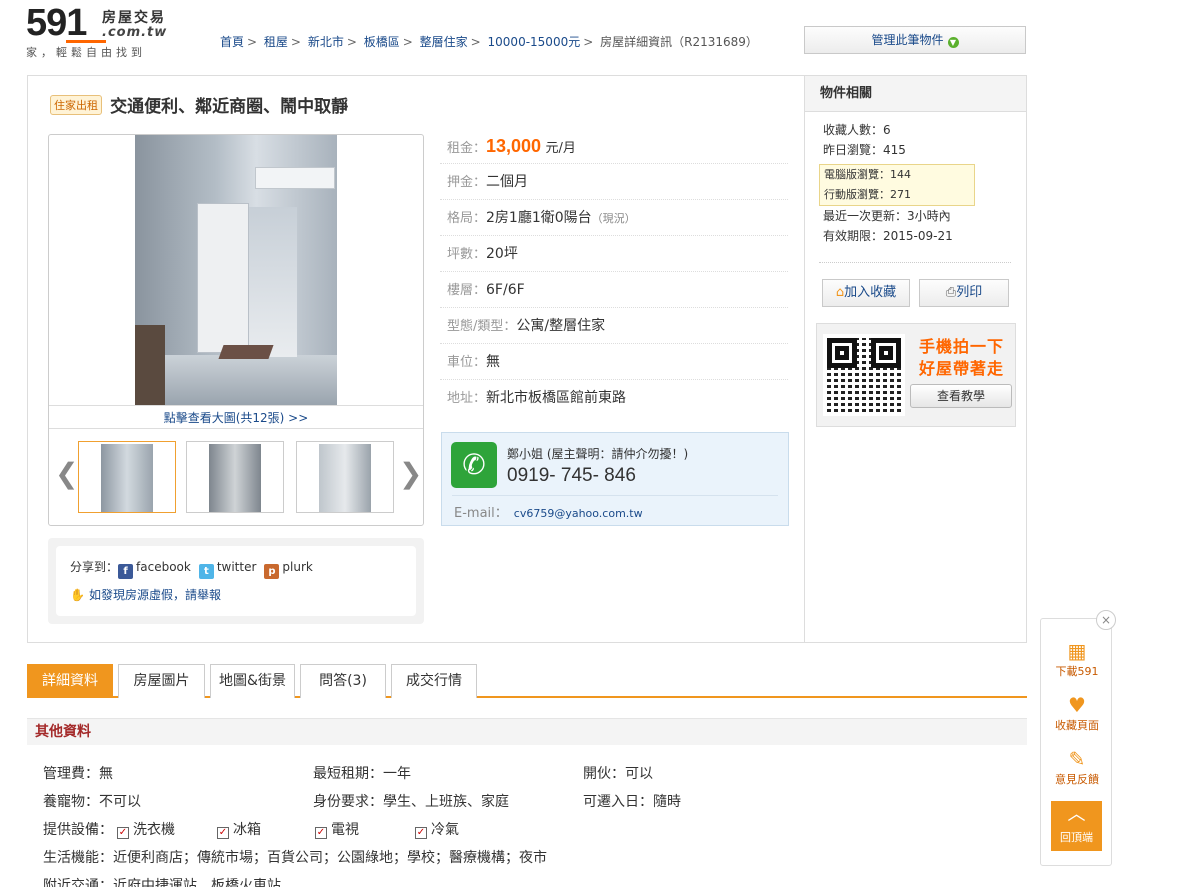 The width and height of the screenshot is (1186, 887). What do you see at coordinates (537, 398) in the screenshot?
I see `info-address: 地址：新北市板橋區館前東路` at bounding box center [537, 398].